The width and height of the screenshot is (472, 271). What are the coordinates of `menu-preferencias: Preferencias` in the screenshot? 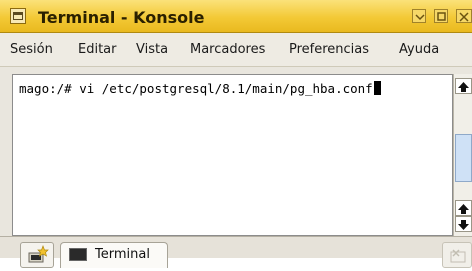 It's located at (329, 49).